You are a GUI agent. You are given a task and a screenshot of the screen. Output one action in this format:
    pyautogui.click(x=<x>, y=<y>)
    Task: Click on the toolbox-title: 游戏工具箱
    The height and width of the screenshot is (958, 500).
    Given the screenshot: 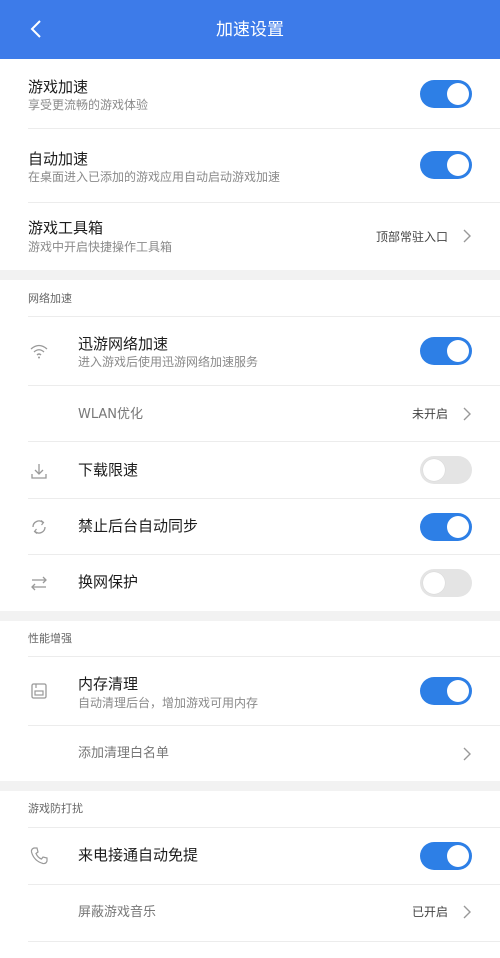 What is the action you would take?
    pyautogui.click(x=66, y=228)
    